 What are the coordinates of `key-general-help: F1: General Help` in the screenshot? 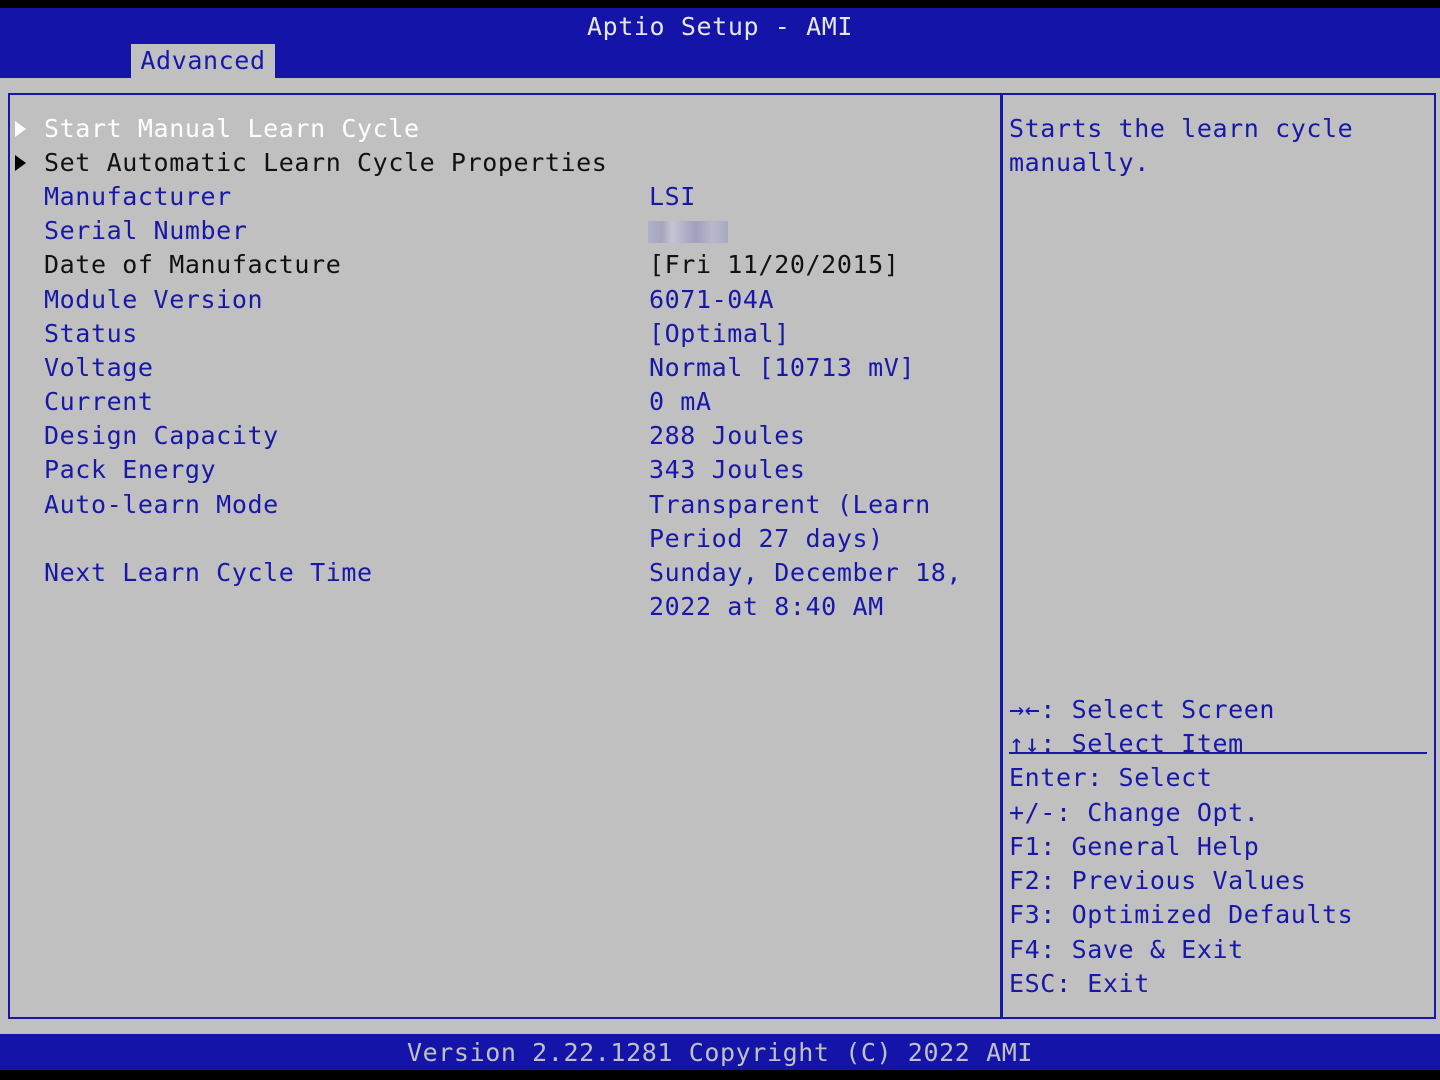 It's located at (1134, 846).